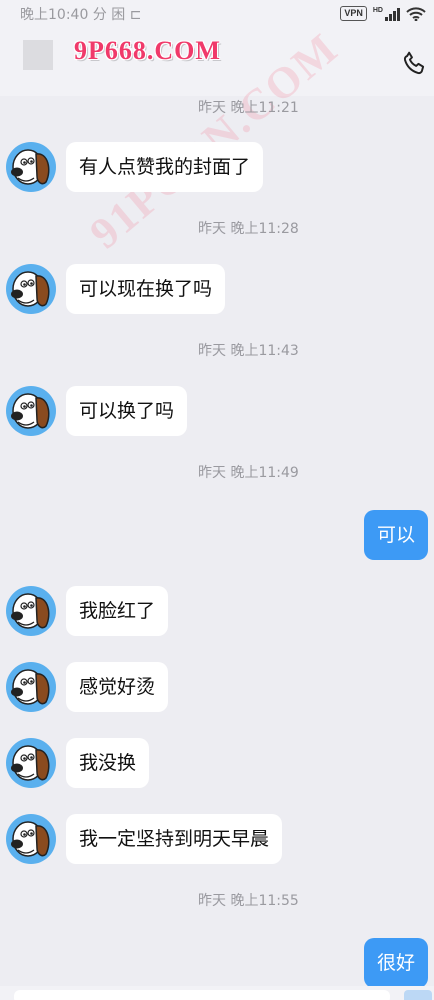 This screenshot has height=1000, width=434. Describe the element at coordinates (146, 289) in the screenshot. I see `message-bubble-incoming: 可以现在换了吗` at that location.